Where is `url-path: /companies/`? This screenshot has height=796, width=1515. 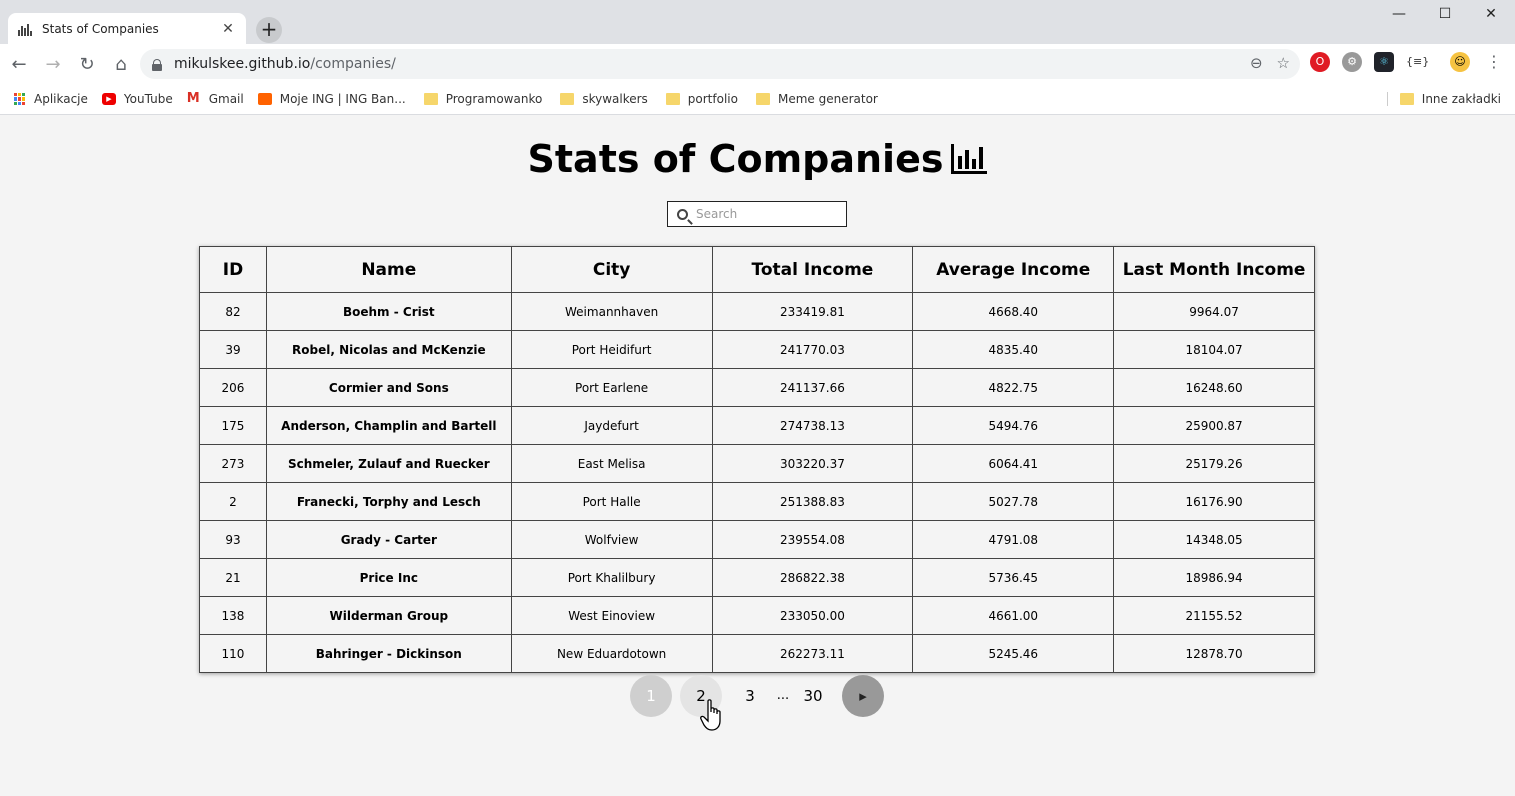 url-path: /companies/ is located at coordinates (353, 64).